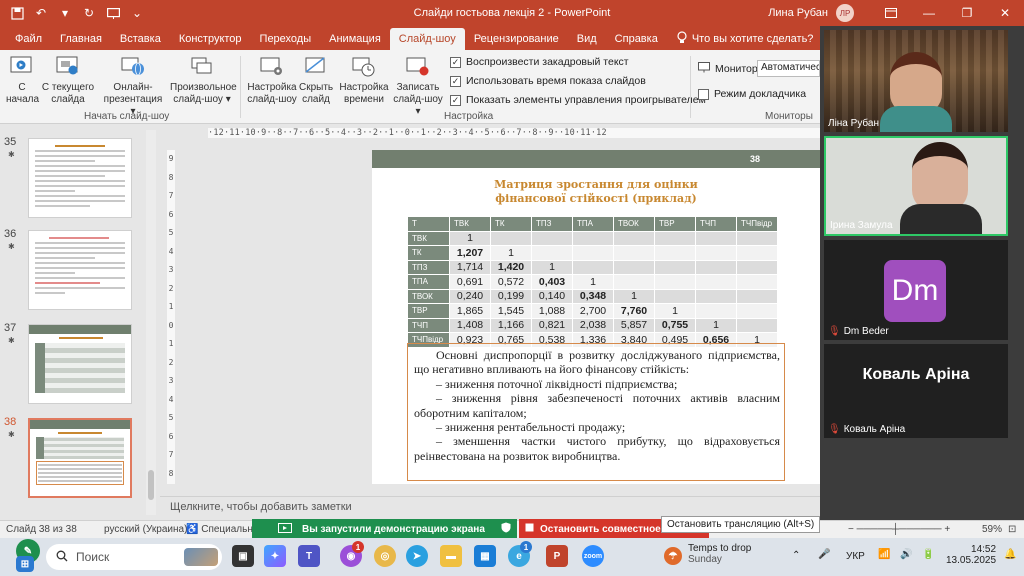  Describe the element at coordinates (593, 325) in the screenshot. I see `matrix-cell: 2,038` at that location.